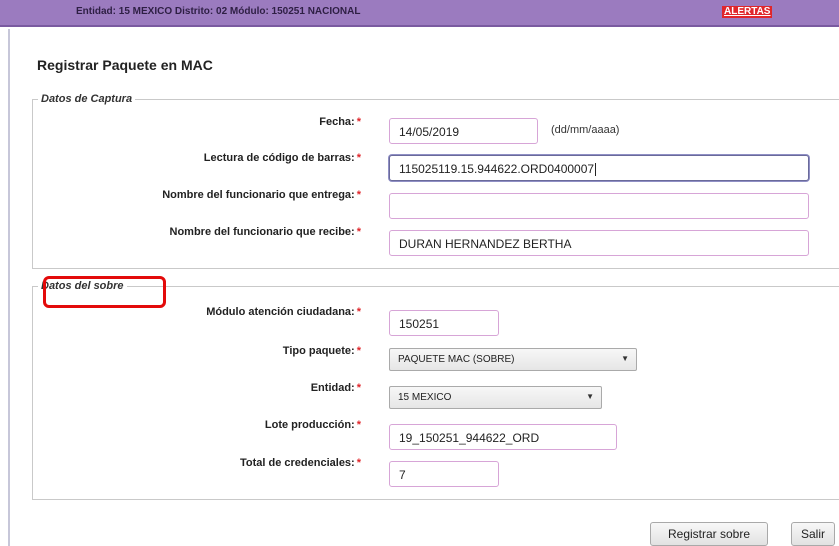 Image resolution: width=839 pixels, height=546 pixels. Describe the element at coordinates (280, 312) in the screenshot. I see `module-label-text: Módulo atención ciudadana:` at that location.